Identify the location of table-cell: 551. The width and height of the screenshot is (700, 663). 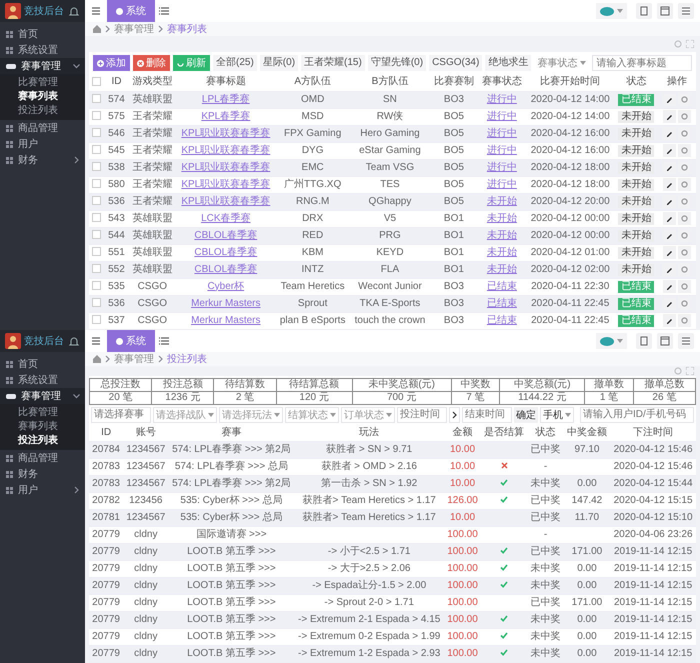
(116, 252).